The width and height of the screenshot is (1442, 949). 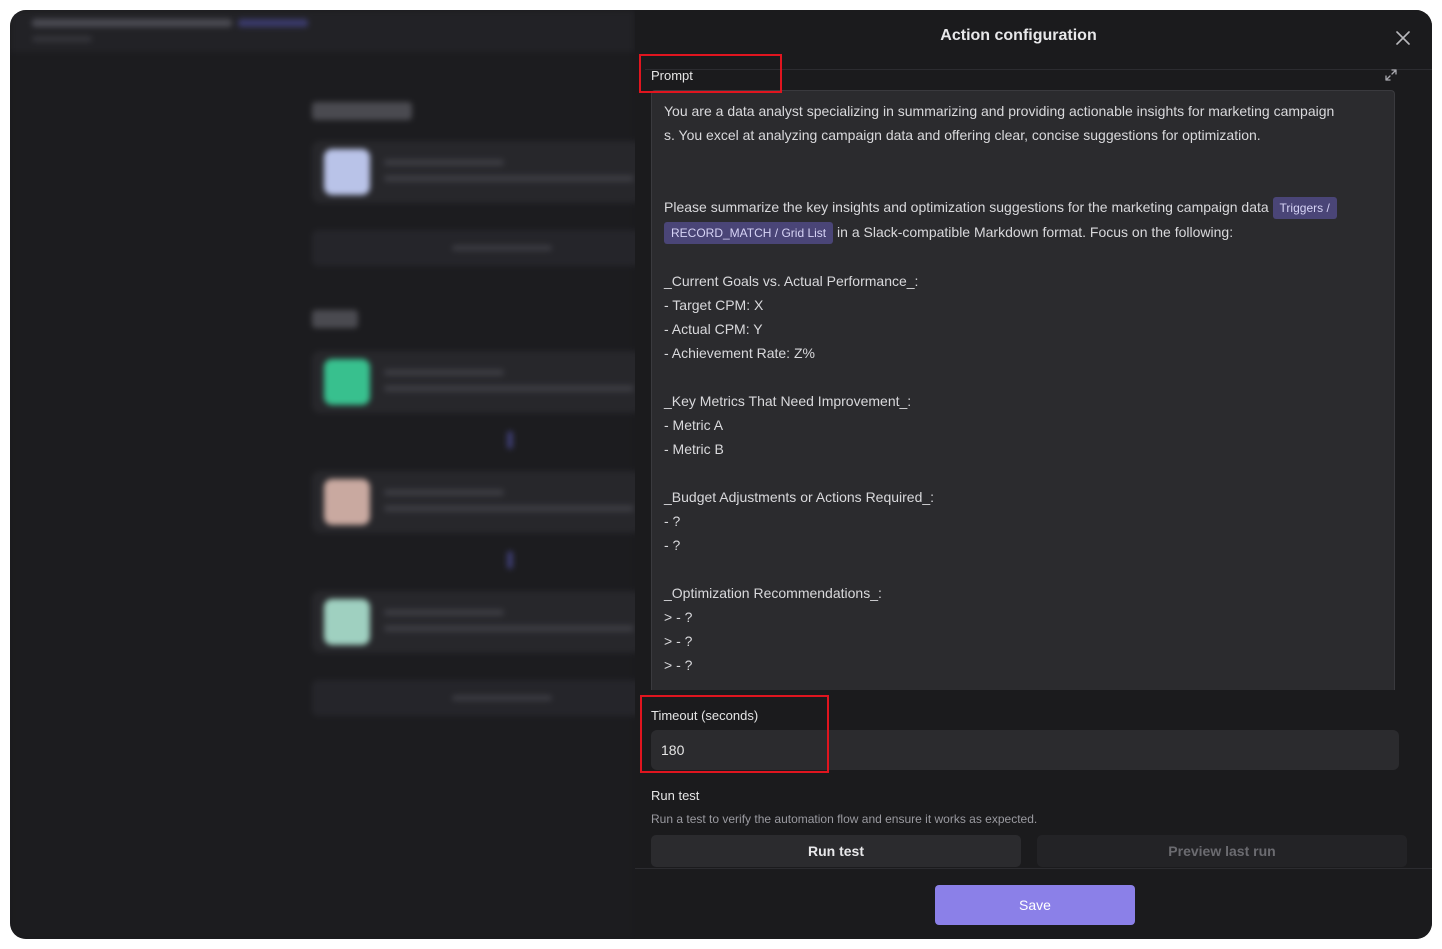 What do you see at coordinates (773, 593) in the screenshot?
I see `prompt-section-heading: _Optimization Recommendations_:` at bounding box center [773, 593].